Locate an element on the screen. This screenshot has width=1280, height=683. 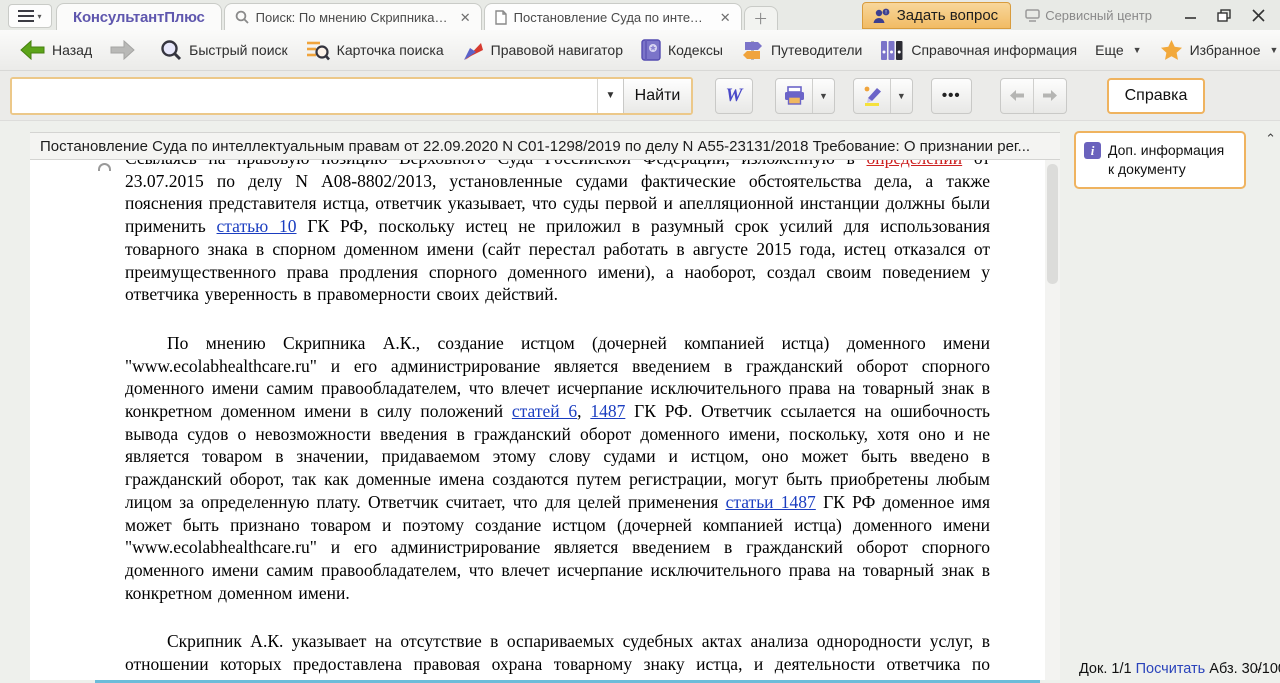
document-scrollbar is located at coordinates (1052, 420).